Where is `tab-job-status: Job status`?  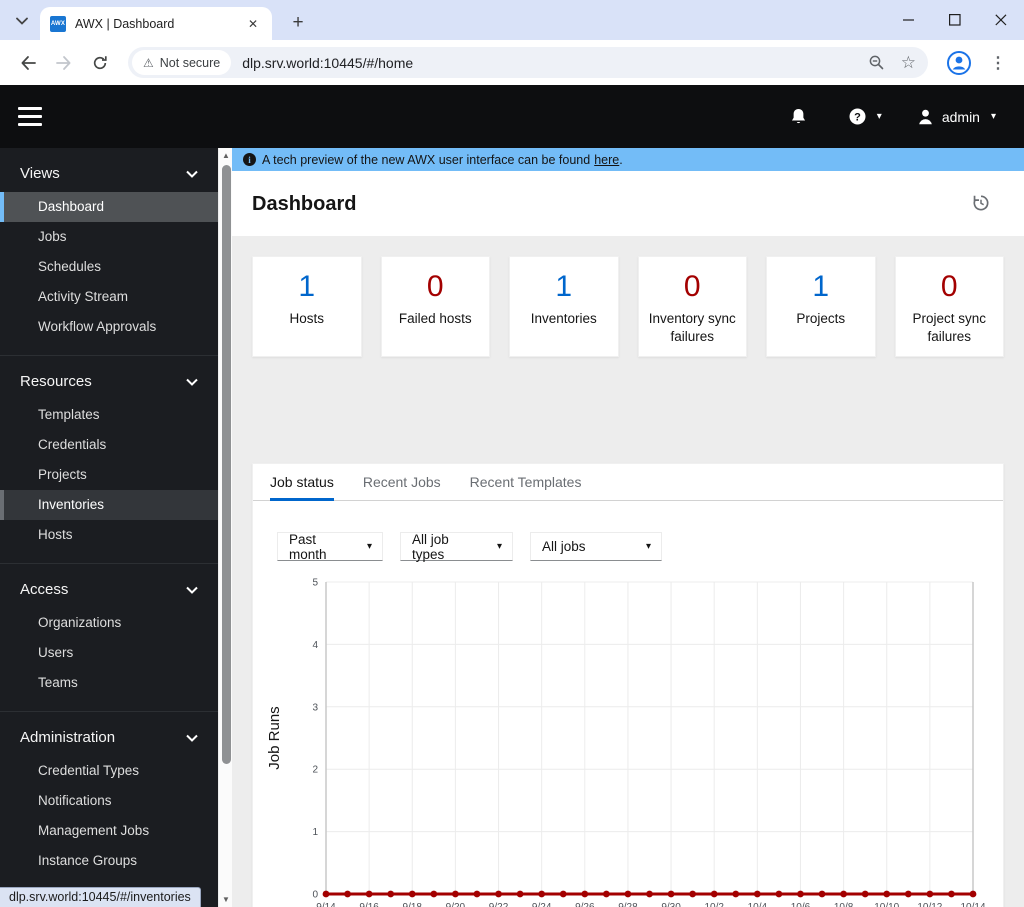
tab-job-status: Job status is located at coordinates (302, 482).